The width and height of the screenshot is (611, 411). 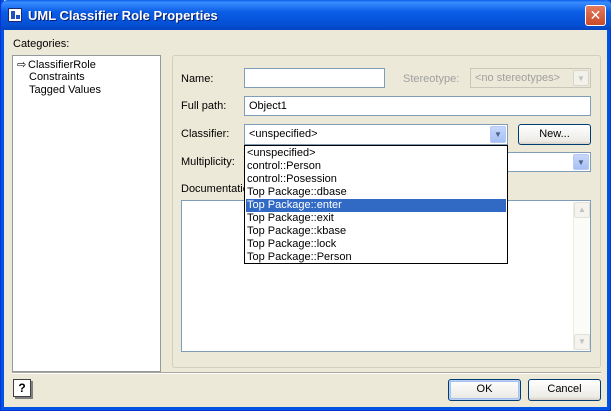 I want to click on tree-item-tagged-values: Tagged Values, so click(x=65, y=90).